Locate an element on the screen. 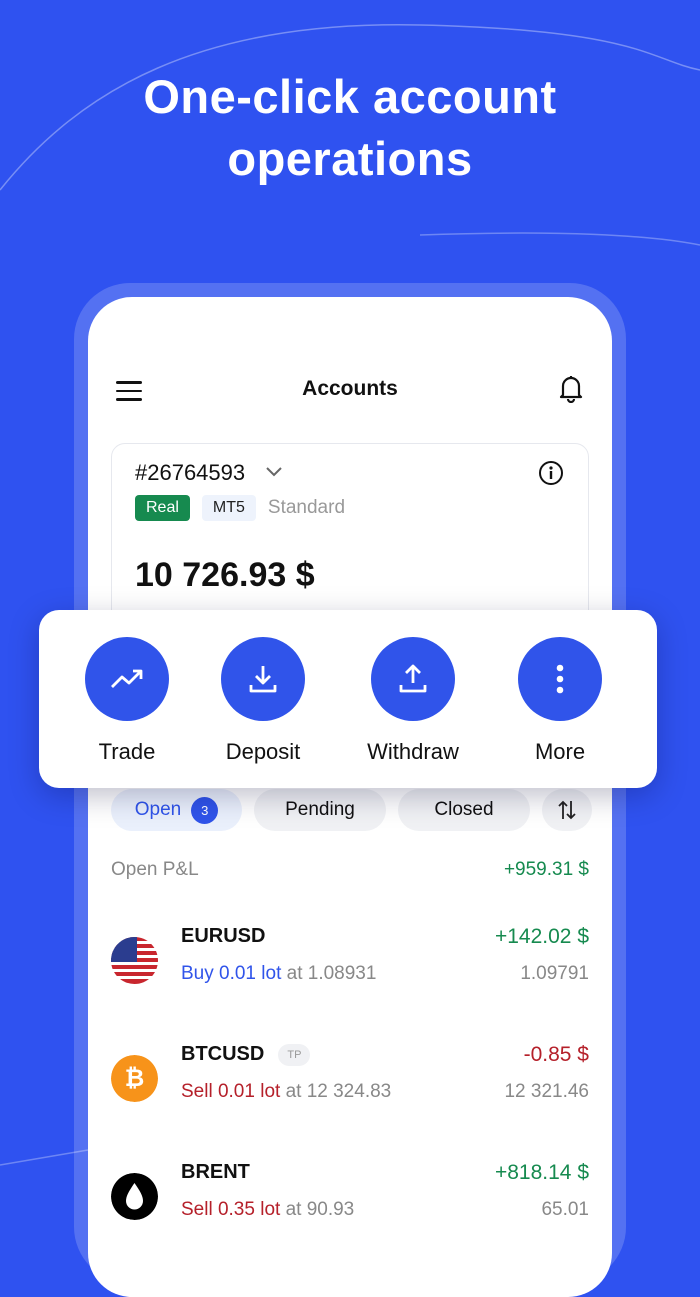 Image resolution: width=700 pixels, height=1297 pixels. deposit-button: Deposit is located at coordinates (263, 701).